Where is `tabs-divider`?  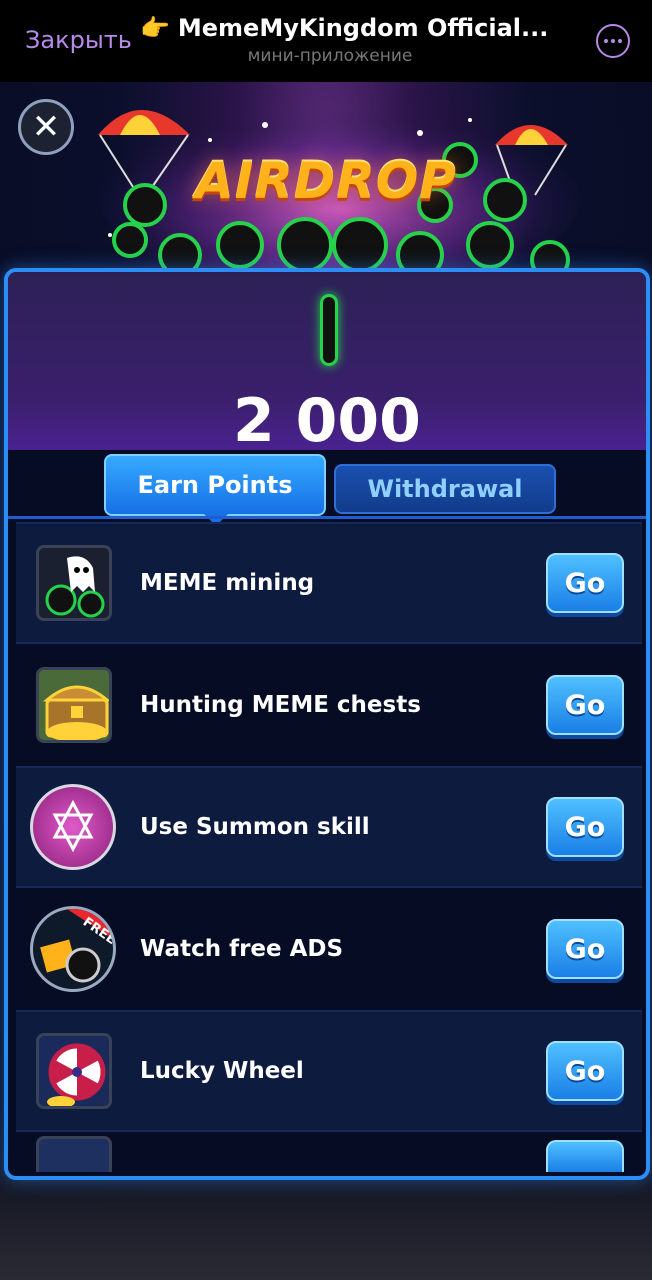
tabs-divider is located at coordinates (327, 517).